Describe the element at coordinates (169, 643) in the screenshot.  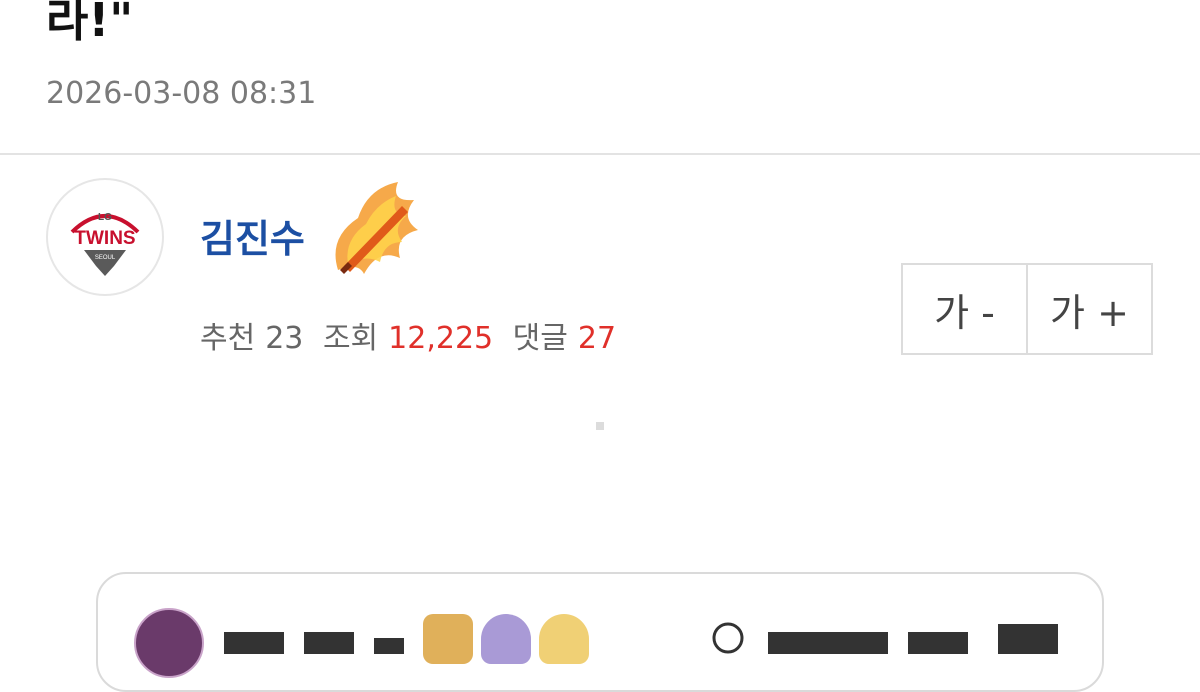
I see `card-avatar` at that location.